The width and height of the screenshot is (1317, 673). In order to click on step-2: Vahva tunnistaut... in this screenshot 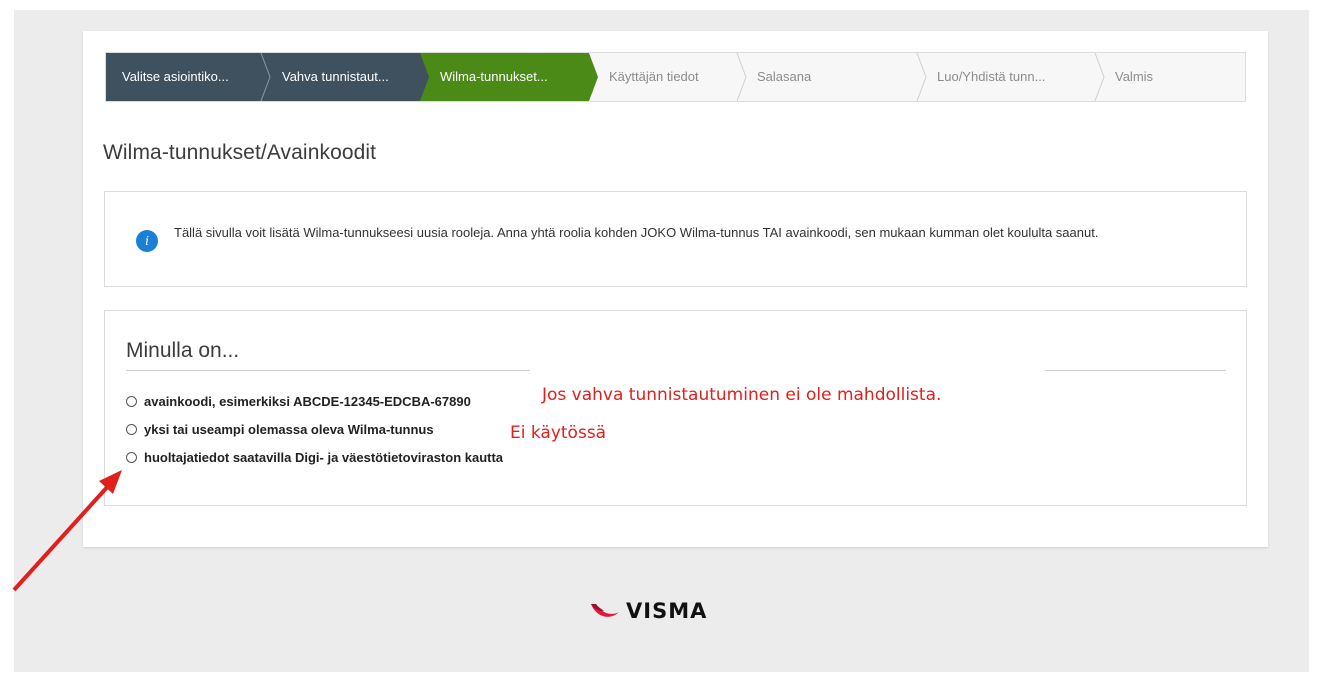, I will do `click(345, 77)`.